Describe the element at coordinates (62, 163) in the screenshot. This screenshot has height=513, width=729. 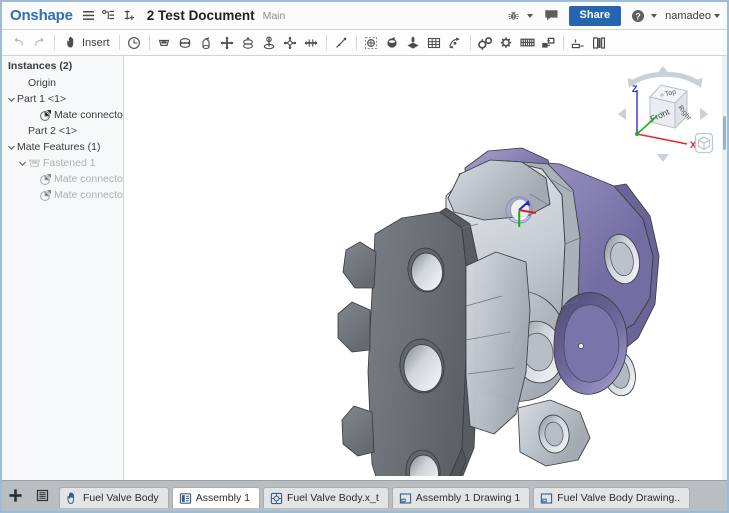
I see `tree-item: Fastened 1` at that location.